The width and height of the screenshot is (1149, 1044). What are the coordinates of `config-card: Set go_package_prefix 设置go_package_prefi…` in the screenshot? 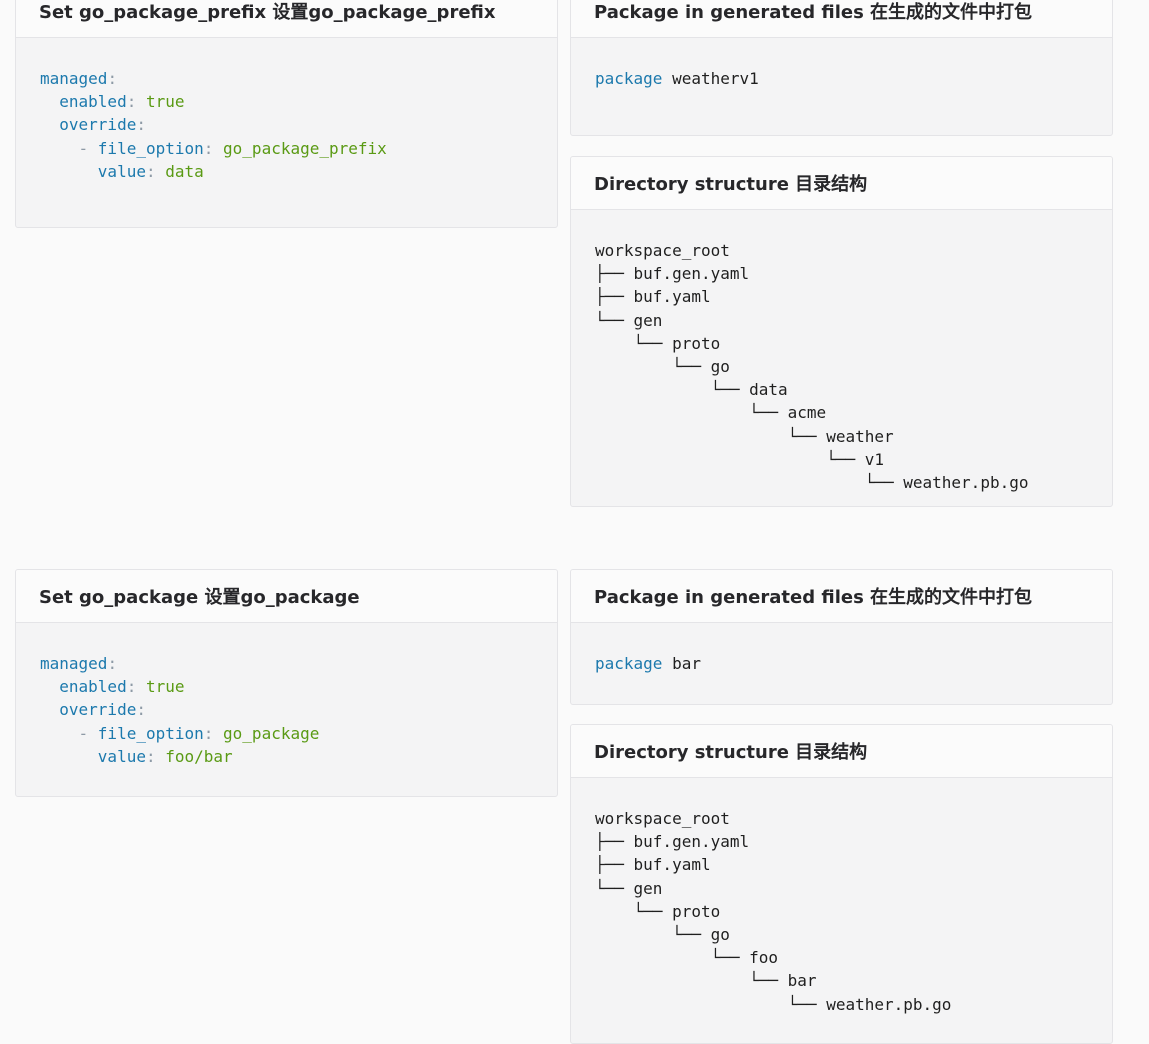 It's located at (286, 114).